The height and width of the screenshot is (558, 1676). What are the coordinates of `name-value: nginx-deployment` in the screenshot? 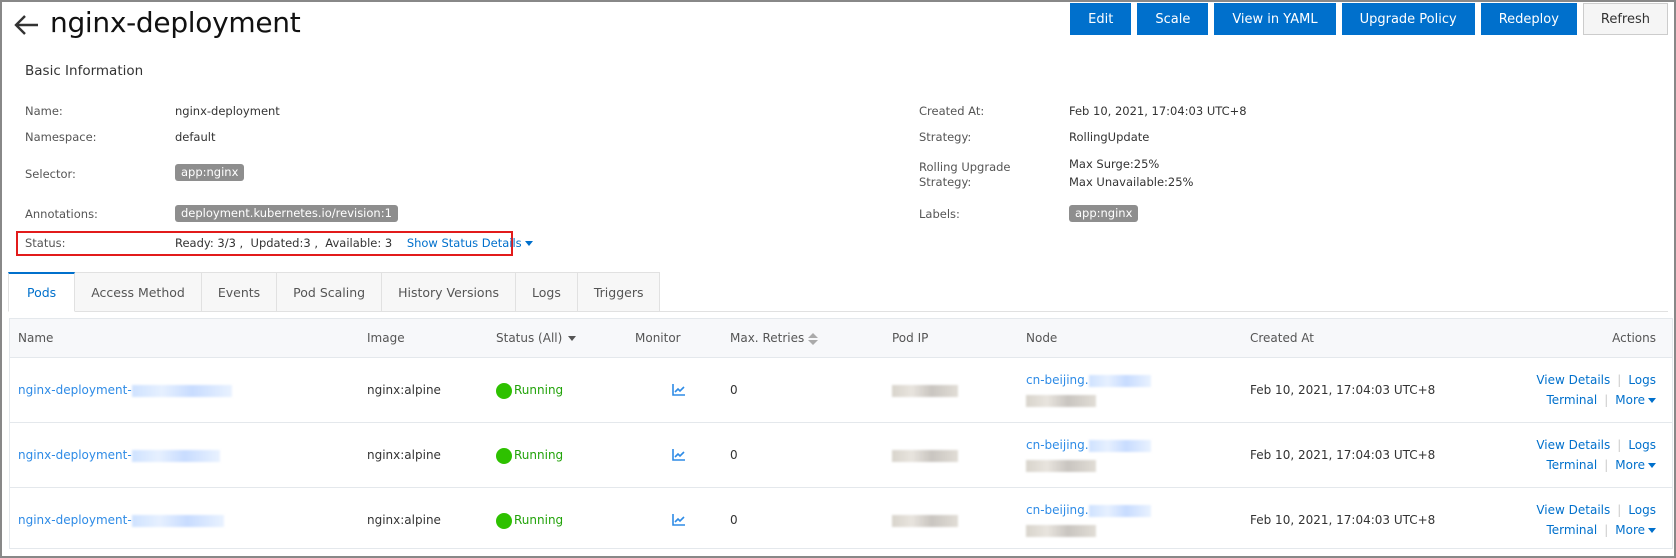 It's located at (227, 111).